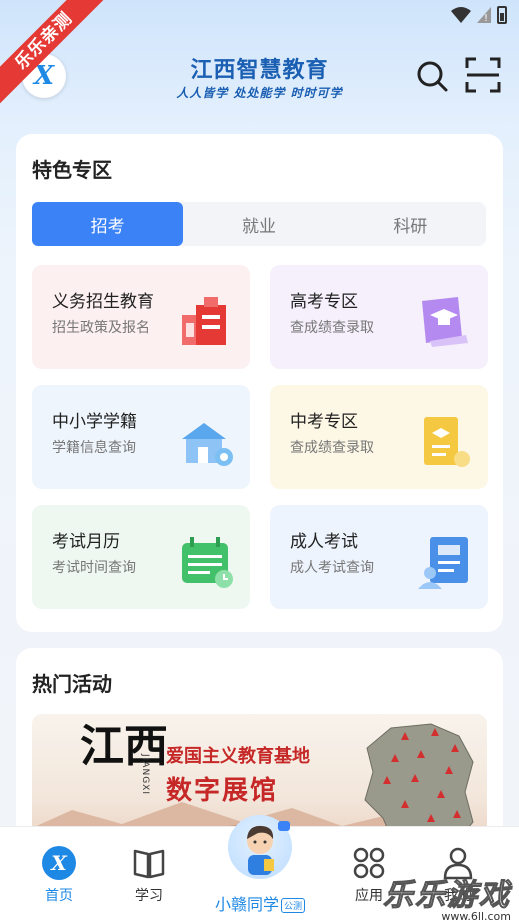 Image resolution: width=519 pixels, height=924 pixels. Describe the element at coordinates (124, 746) in the screenshot. I see `banner-calligraphy: 江西` at that location.